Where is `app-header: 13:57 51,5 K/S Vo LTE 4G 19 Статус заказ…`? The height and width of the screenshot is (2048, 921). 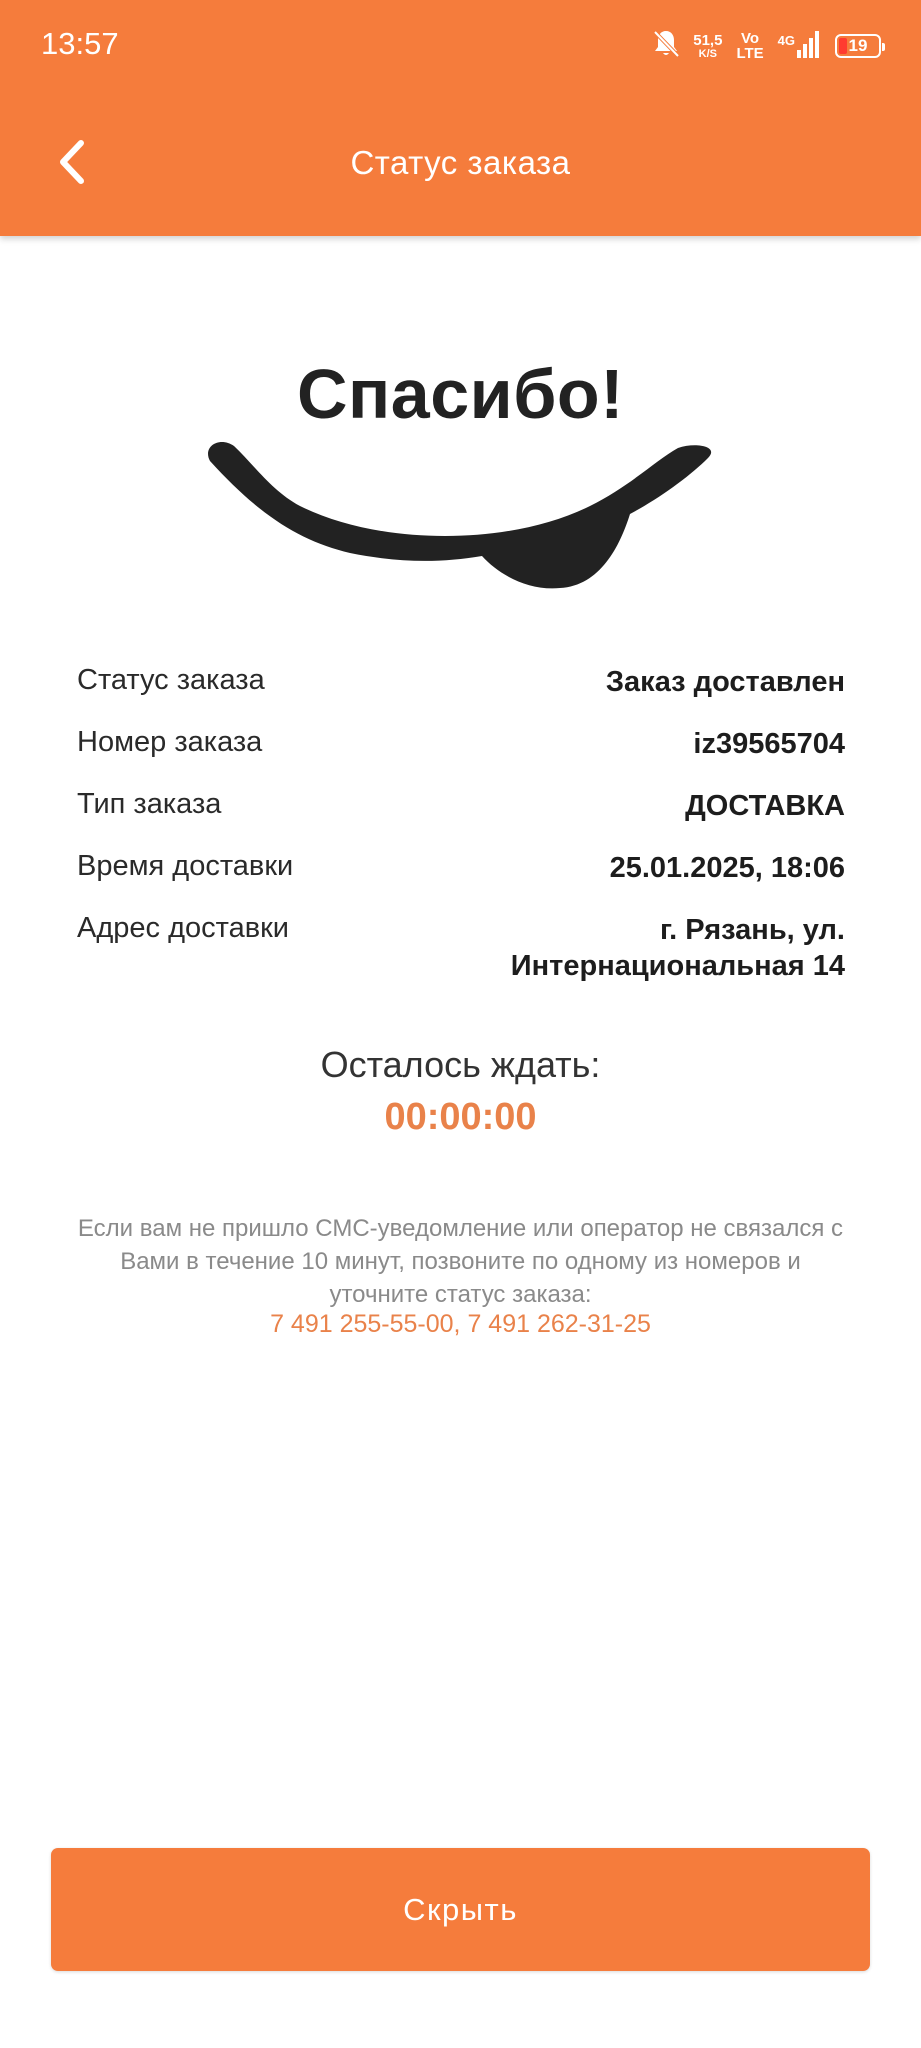 app-header: 13:57 51,5 K/S Vo LTE 4G 19 Статус заказ… is located at coordinates (460, 118).